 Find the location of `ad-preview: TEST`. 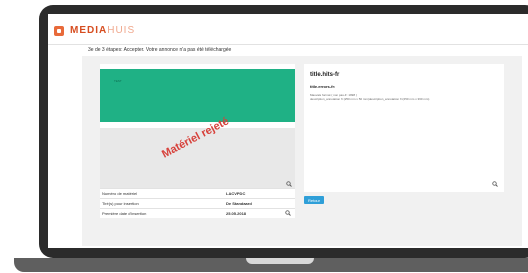

ad-preview: TEST is located at coordinates (197, 95).